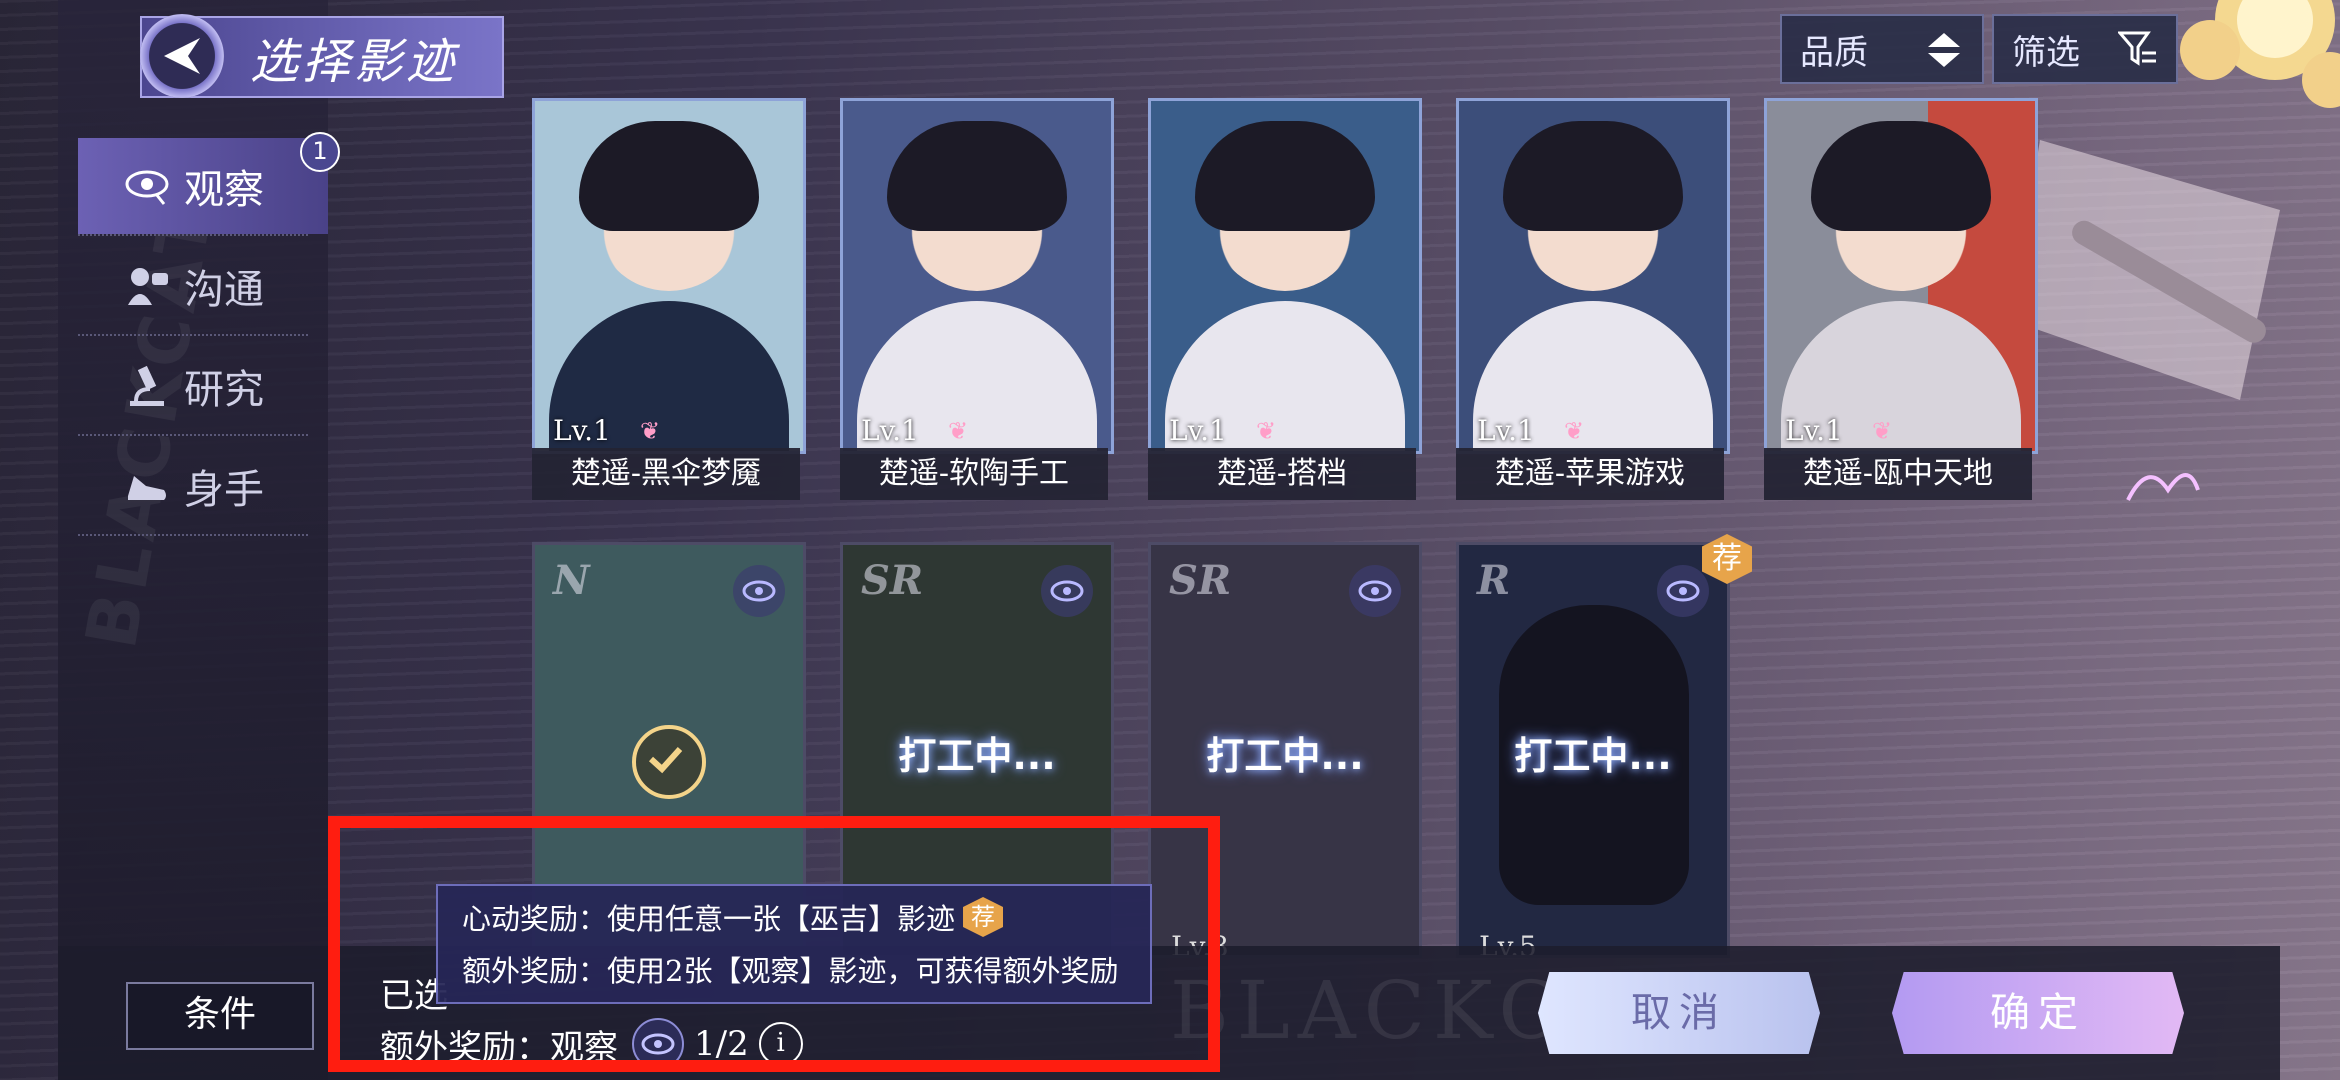  Describe the element at coordinates (220, 1016) in the screenshot. I see `condition-button: 条件` at that location.